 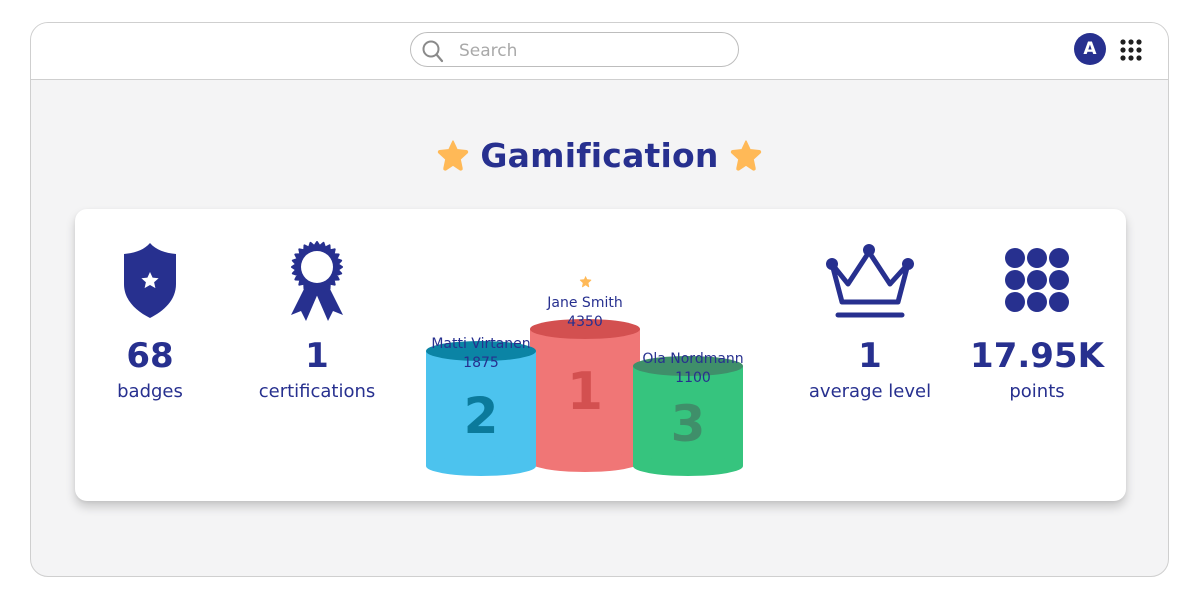 What do you see at coordinates (150, 356) in the screenshot?
I see `stat-value: 68` at bounding box center [150, 356].